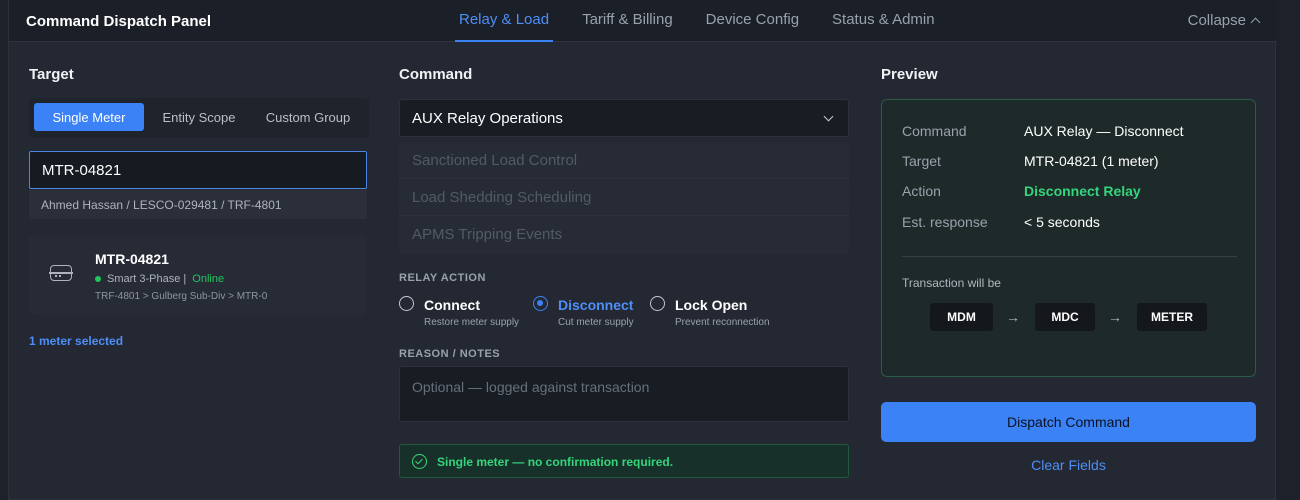  What do you see at coordinates (722, 322) in the screenshot?
I see `relay-lock-open-sub: Prevent reconnection` at bounding box center [722, 322].